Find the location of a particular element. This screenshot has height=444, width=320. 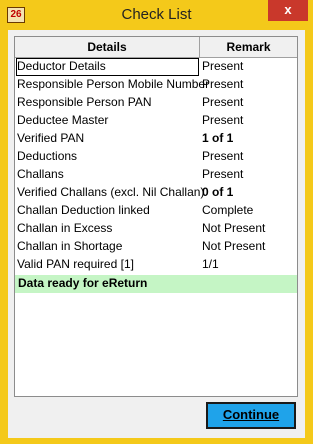

table-row: Deductor Details Present is located at coordinates (156, 67).